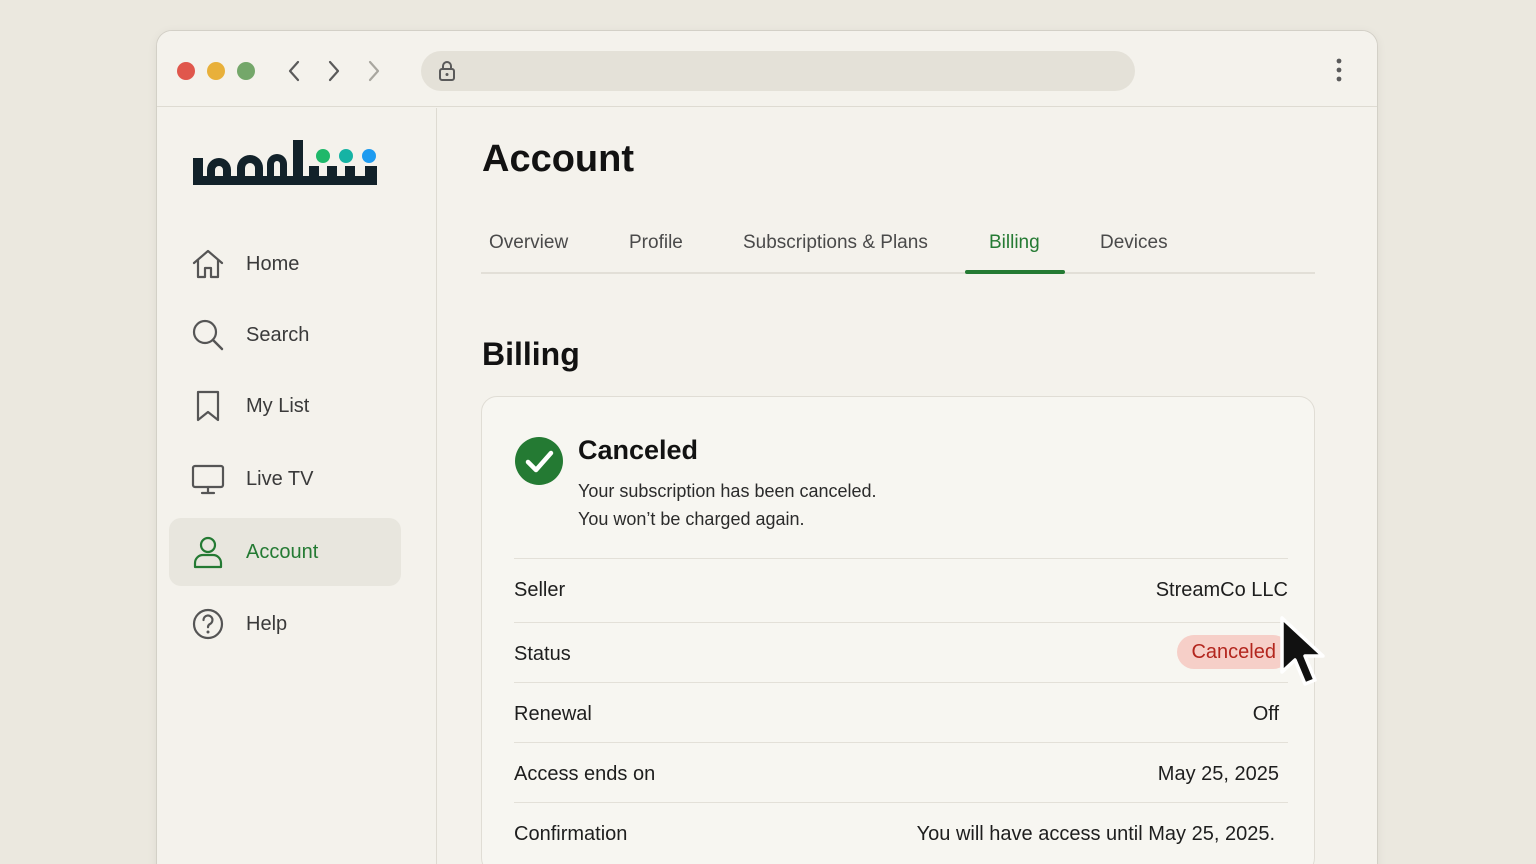 The image size is (1536, 864). What do you see at coordinates (1015, 272) in the screenshot?
I see `active-tab-indicator` at bounding box center [1015, 272].